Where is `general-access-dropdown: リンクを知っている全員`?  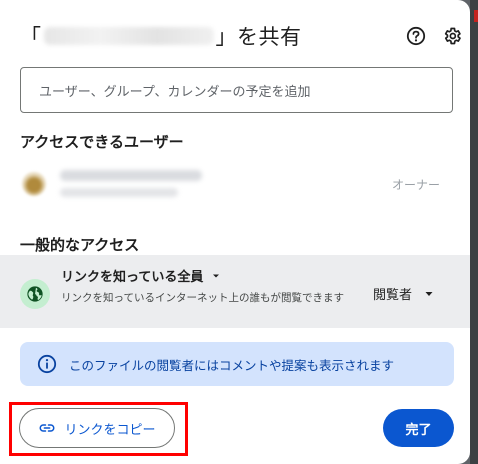 general-access-dropdown: リンクを知っている全員 is located at coordinates (141, 275).